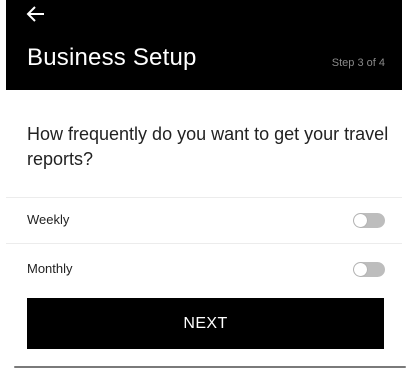  I want to click on arrow-left-icon, so click(37, 14).